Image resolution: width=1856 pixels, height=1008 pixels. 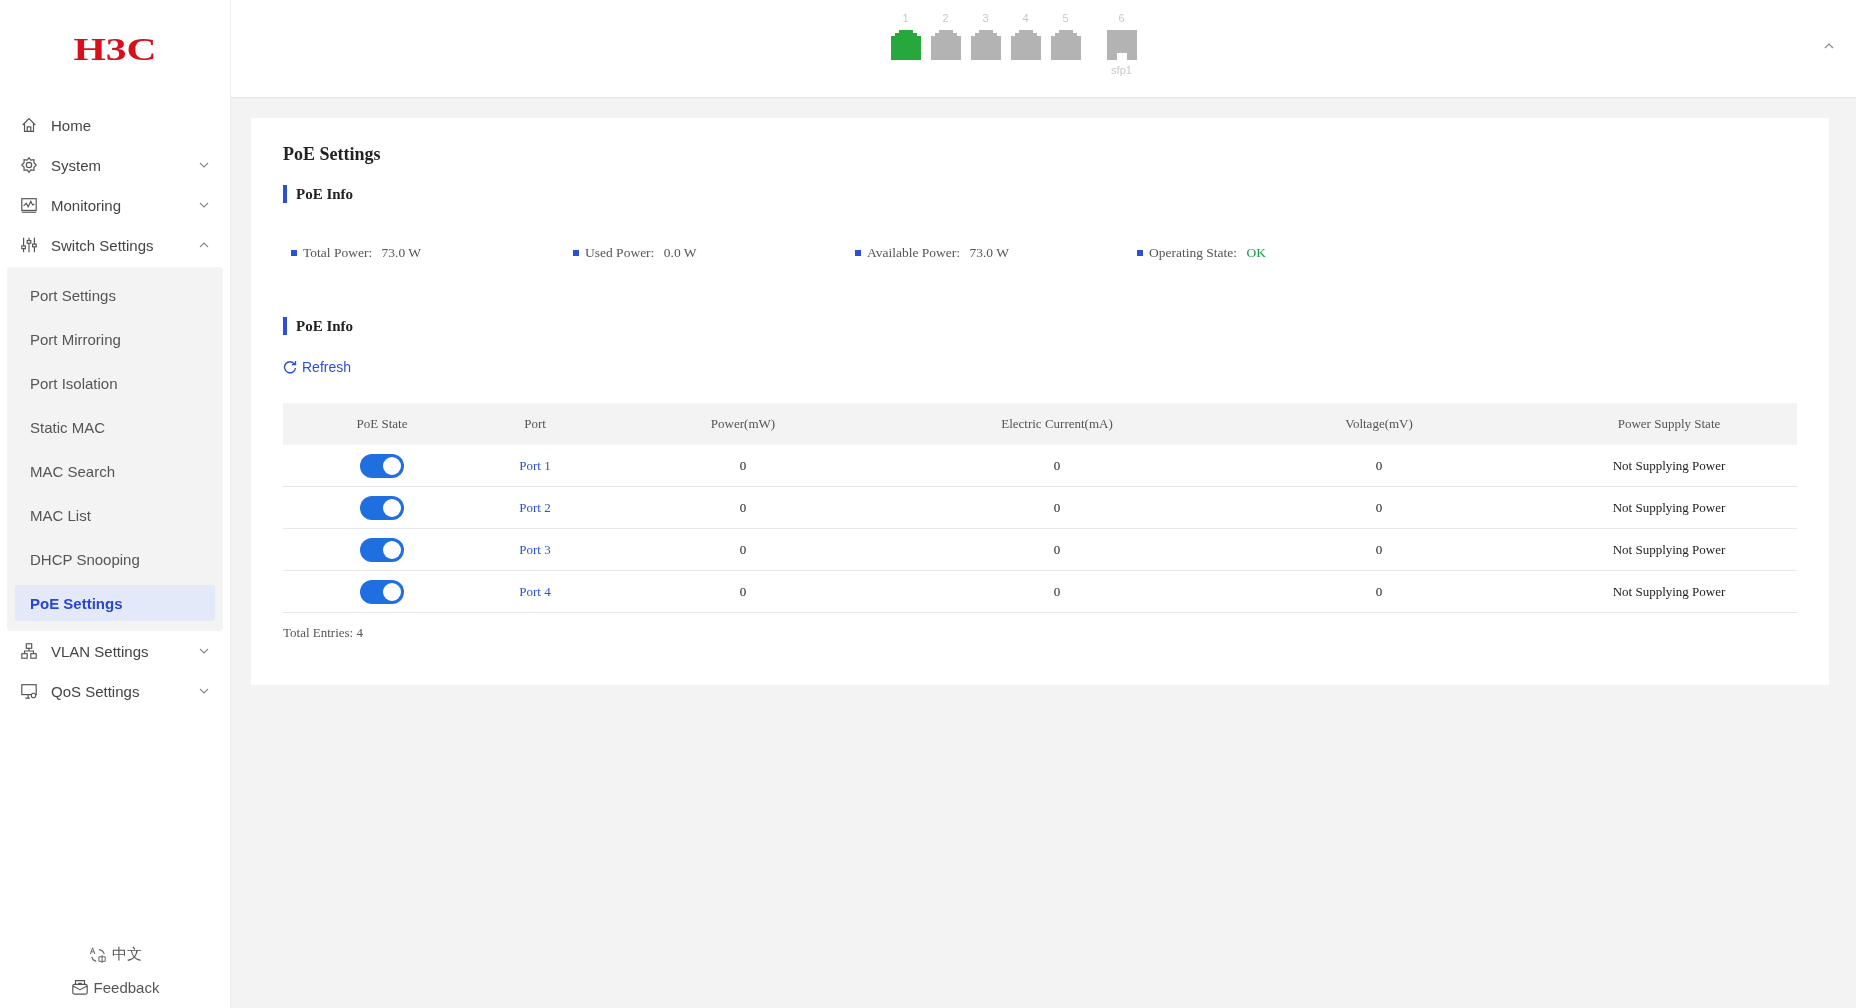 I want to click on refresh-icon, so click(x=290, y=367).